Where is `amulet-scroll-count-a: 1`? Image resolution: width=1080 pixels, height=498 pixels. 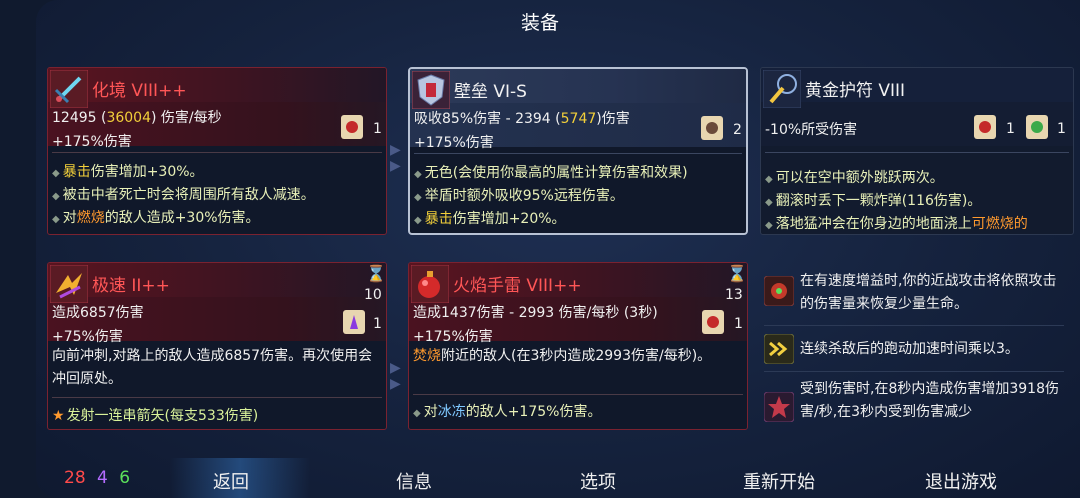
amulet-scroll-count-a: 1 is located at coordinates (1010, 129).